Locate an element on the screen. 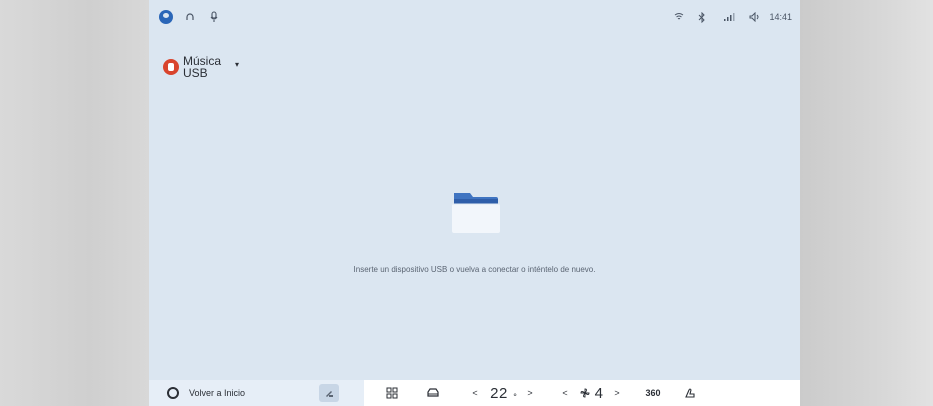  user-icon is located at coordinates (166, 17).